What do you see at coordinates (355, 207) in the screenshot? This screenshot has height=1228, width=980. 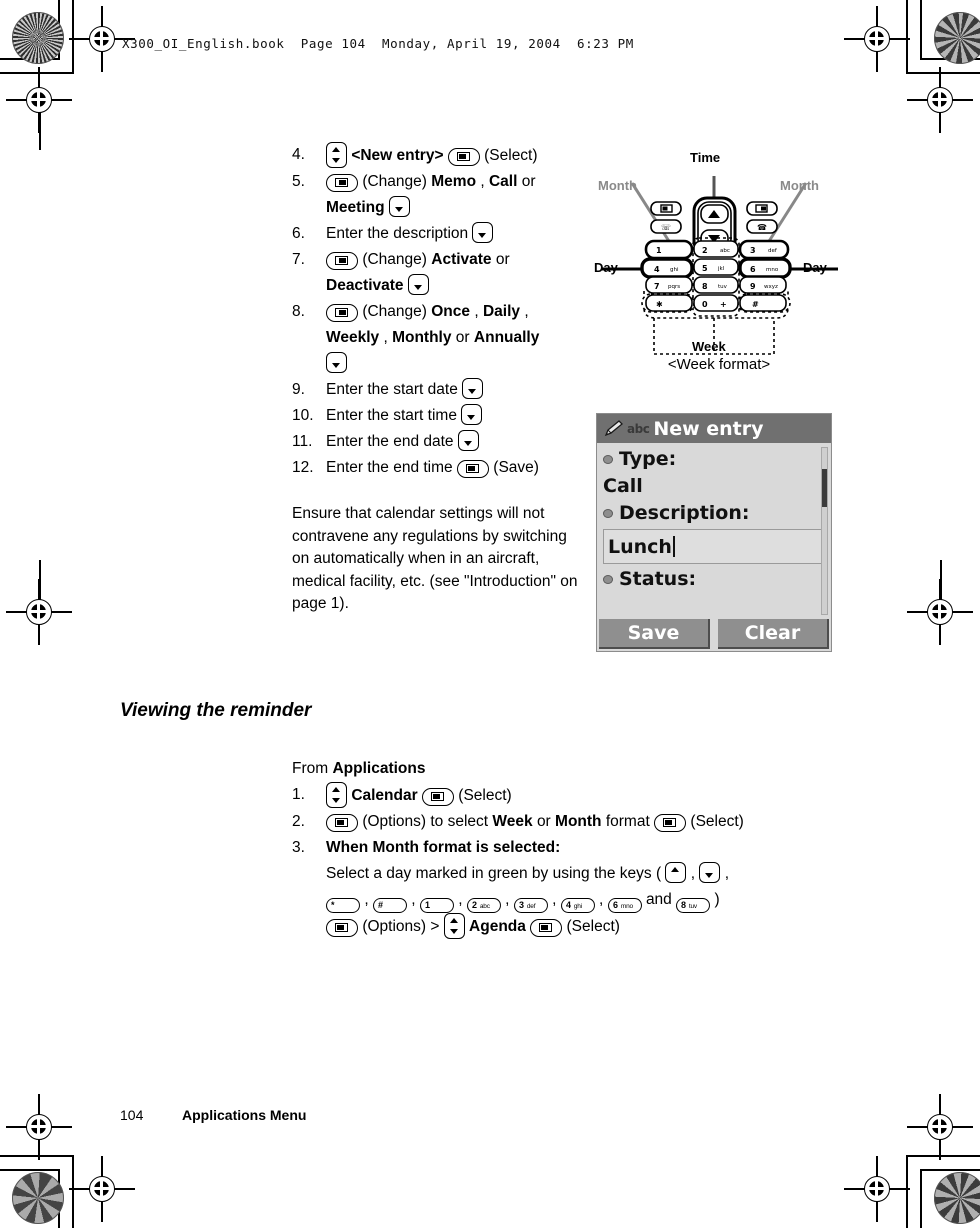 I see `step-emphasis-text: Meeting` at bounding box center [355, 207].